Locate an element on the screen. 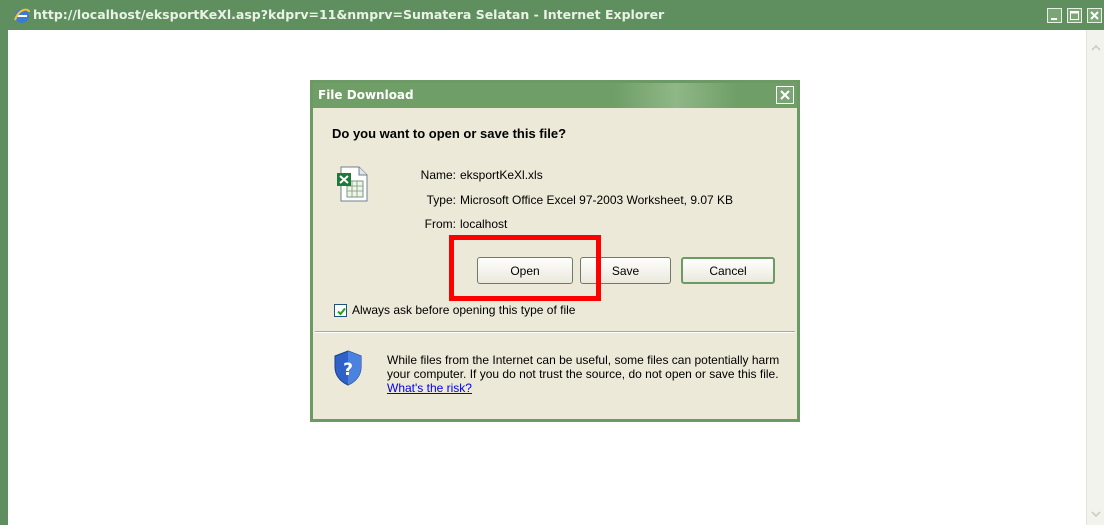 This screenshot has height=525, width=1104. checkmark-icon is located at coordinates (341, 311).